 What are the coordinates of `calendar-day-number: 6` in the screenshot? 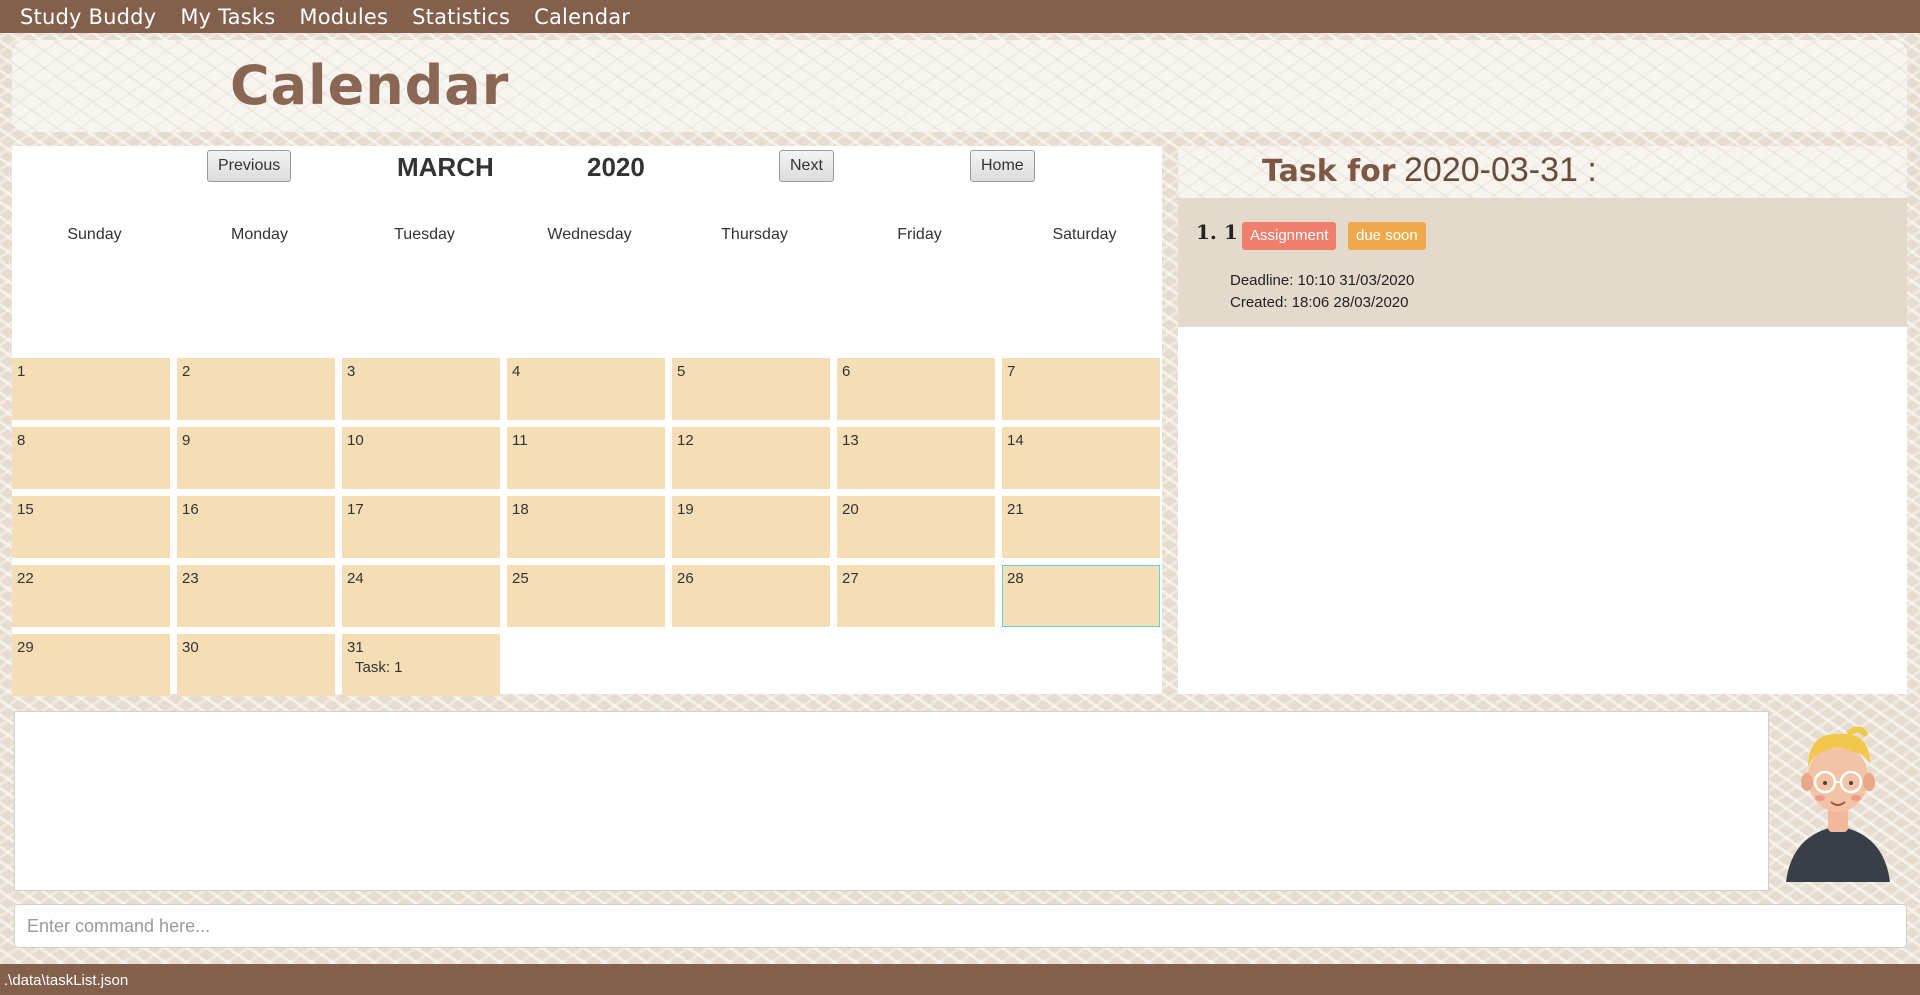 It's located at (846, 371).